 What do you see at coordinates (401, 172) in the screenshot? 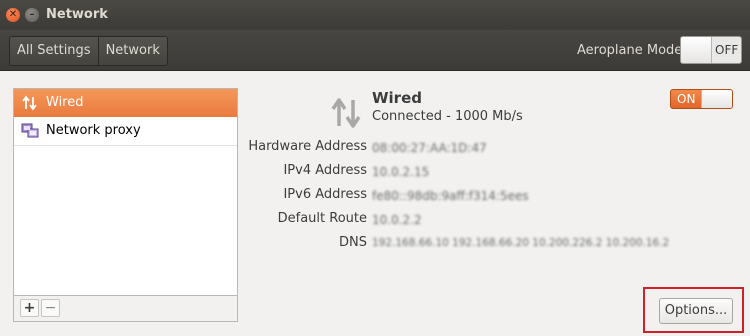
I see `ipv4-address-value: 10.0.2.15` at bounding box center [401, 172].